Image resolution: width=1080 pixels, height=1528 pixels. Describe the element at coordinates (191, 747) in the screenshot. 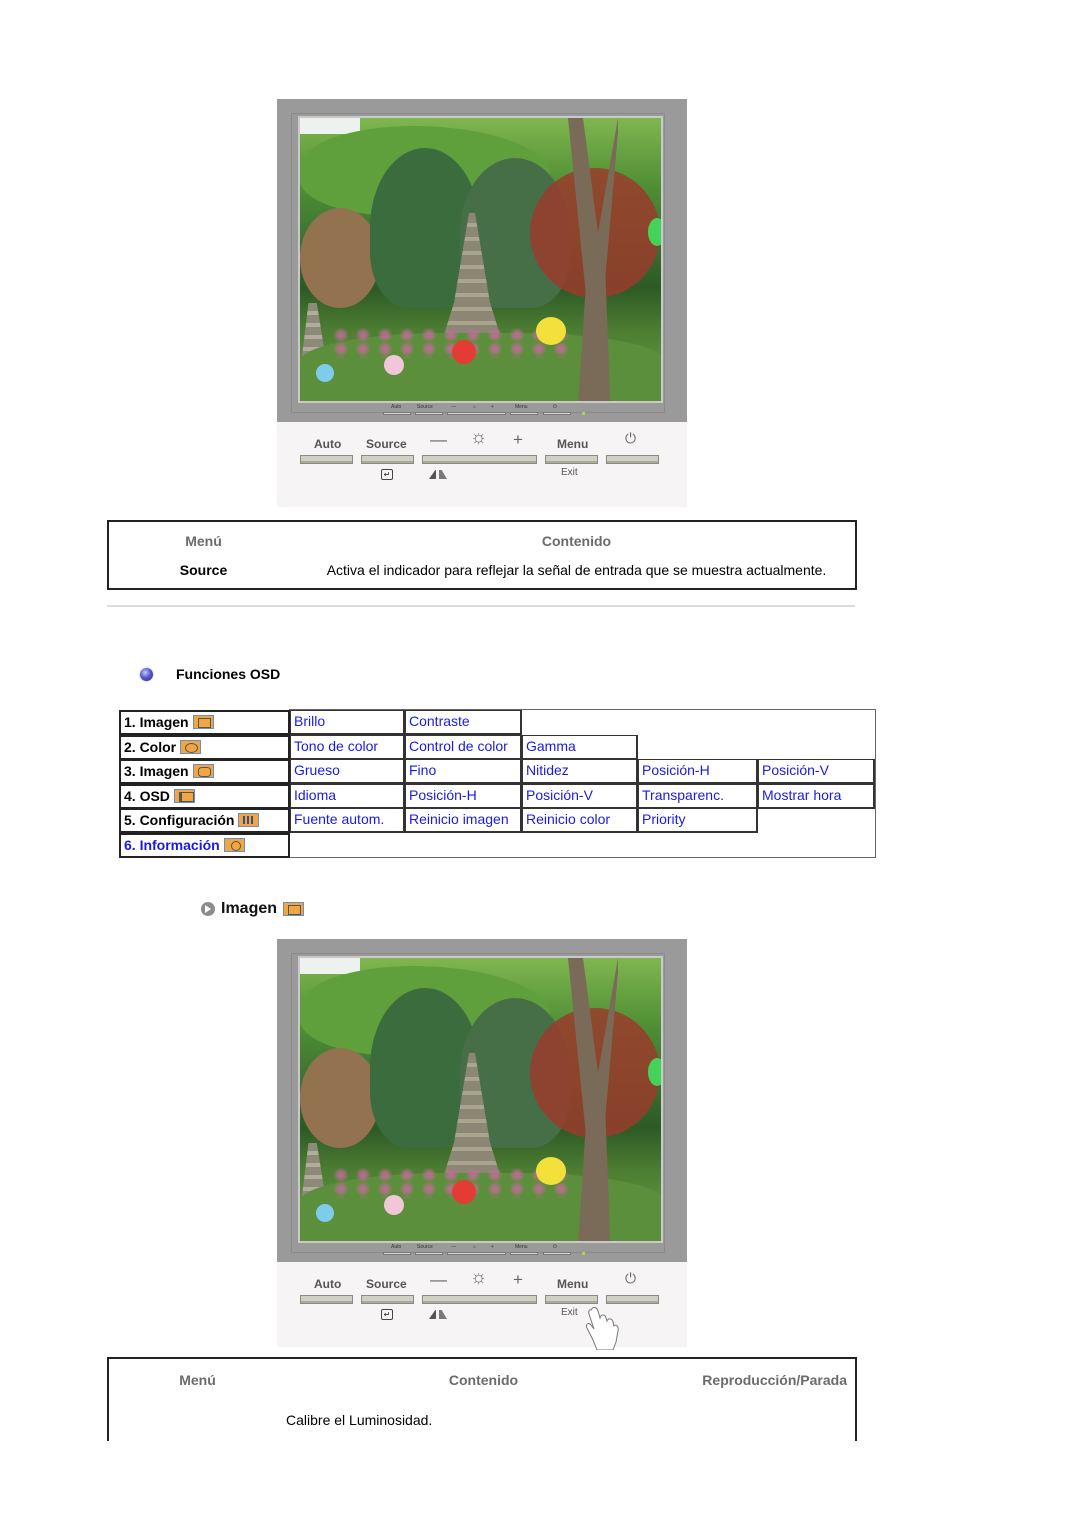

I see `color-icon` at that location.